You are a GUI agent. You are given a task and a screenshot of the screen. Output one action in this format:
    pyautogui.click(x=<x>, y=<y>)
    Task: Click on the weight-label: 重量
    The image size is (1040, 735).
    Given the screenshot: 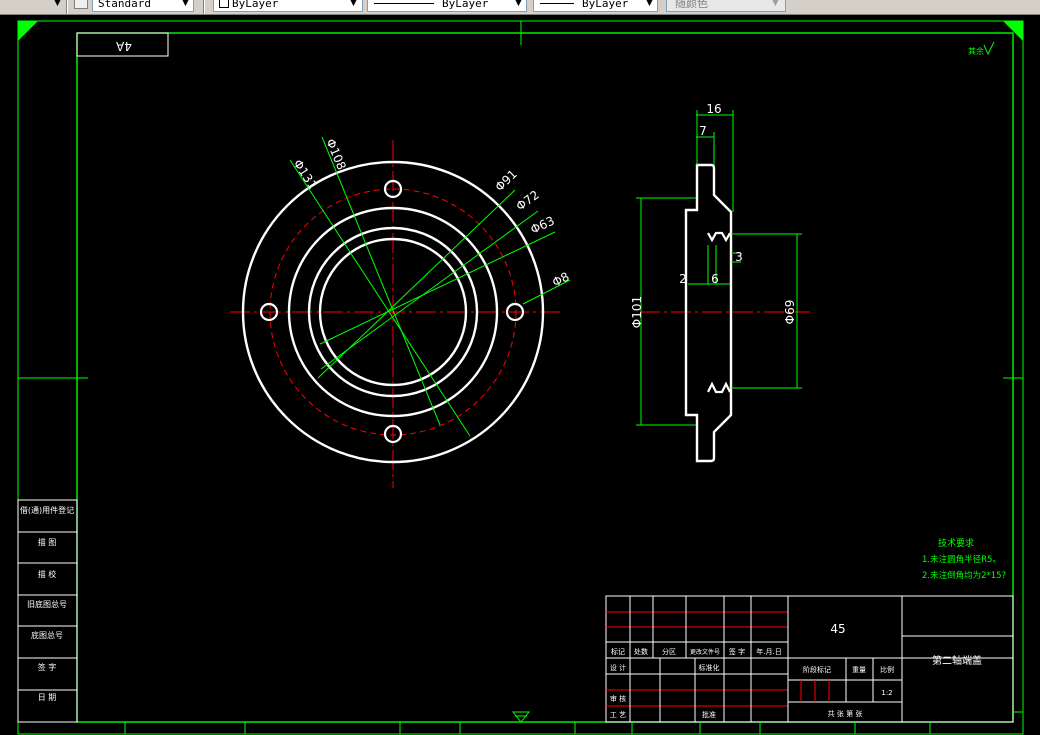 What is the action you would take?
    pyautogui.click(x=859, y=670)
    